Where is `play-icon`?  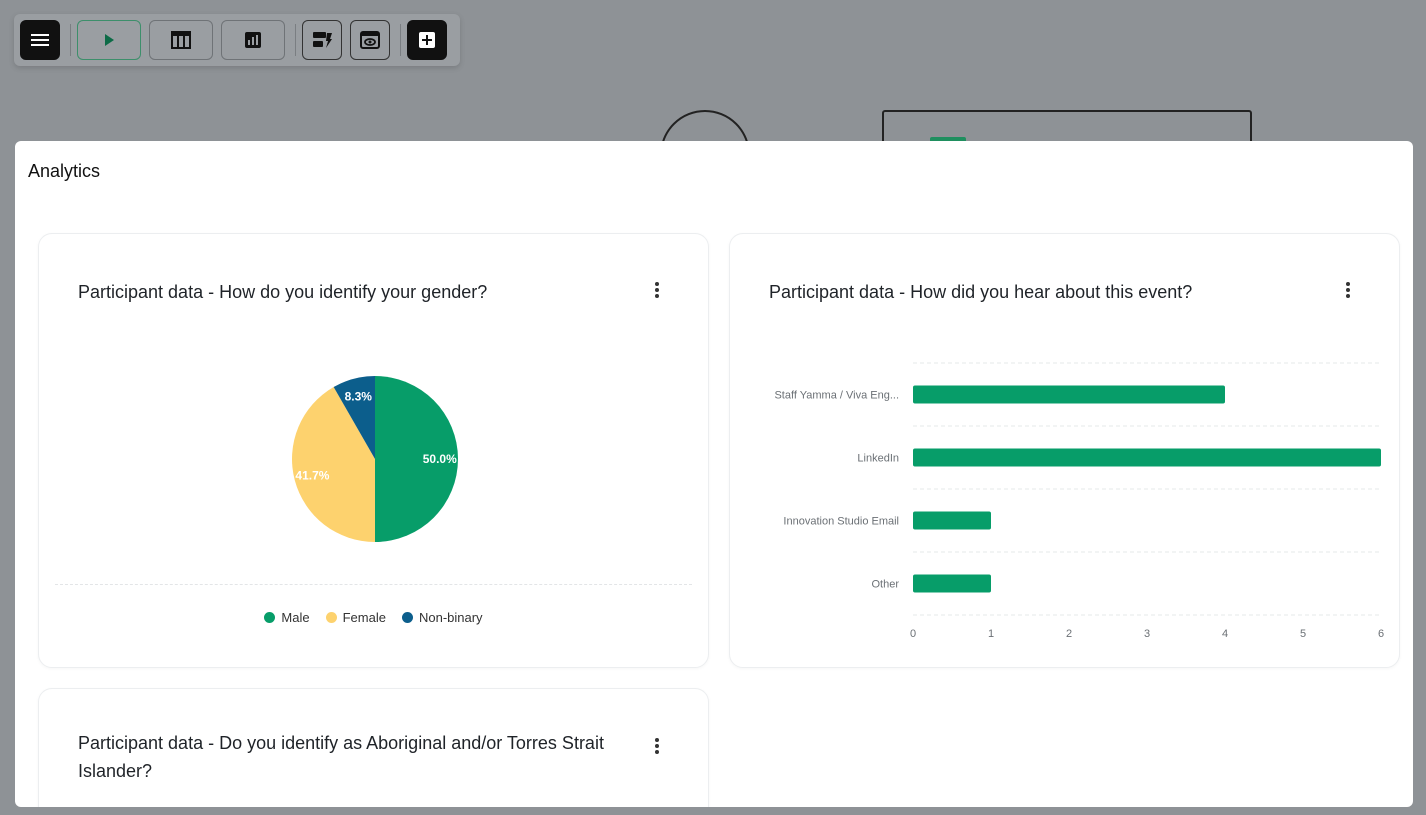 play-icon is located at coordinates (109, 40).